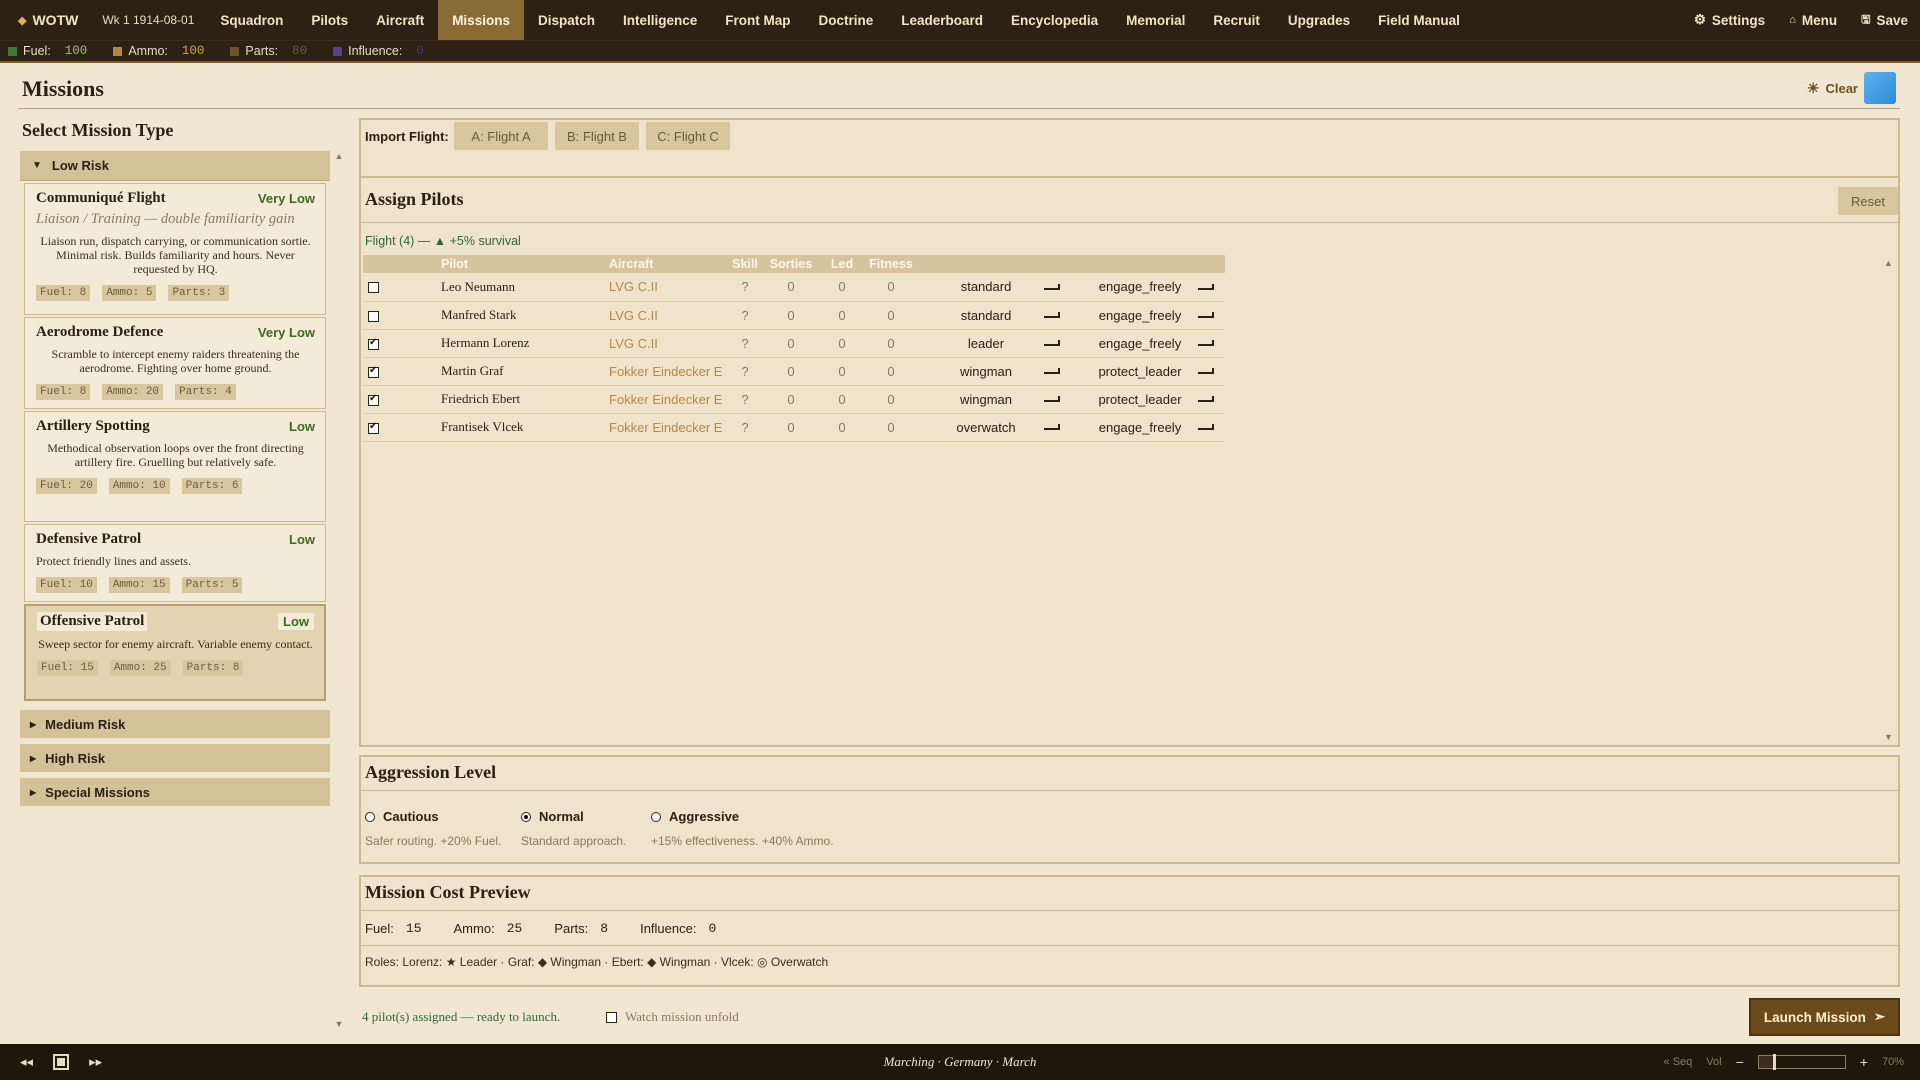 This screenshot has height=1080, width=1920. What do you see at coordinates (1729, 20) in the screenshot?
I see `settings-button: ⚙ Settings` at bounding box center [1729, 20].